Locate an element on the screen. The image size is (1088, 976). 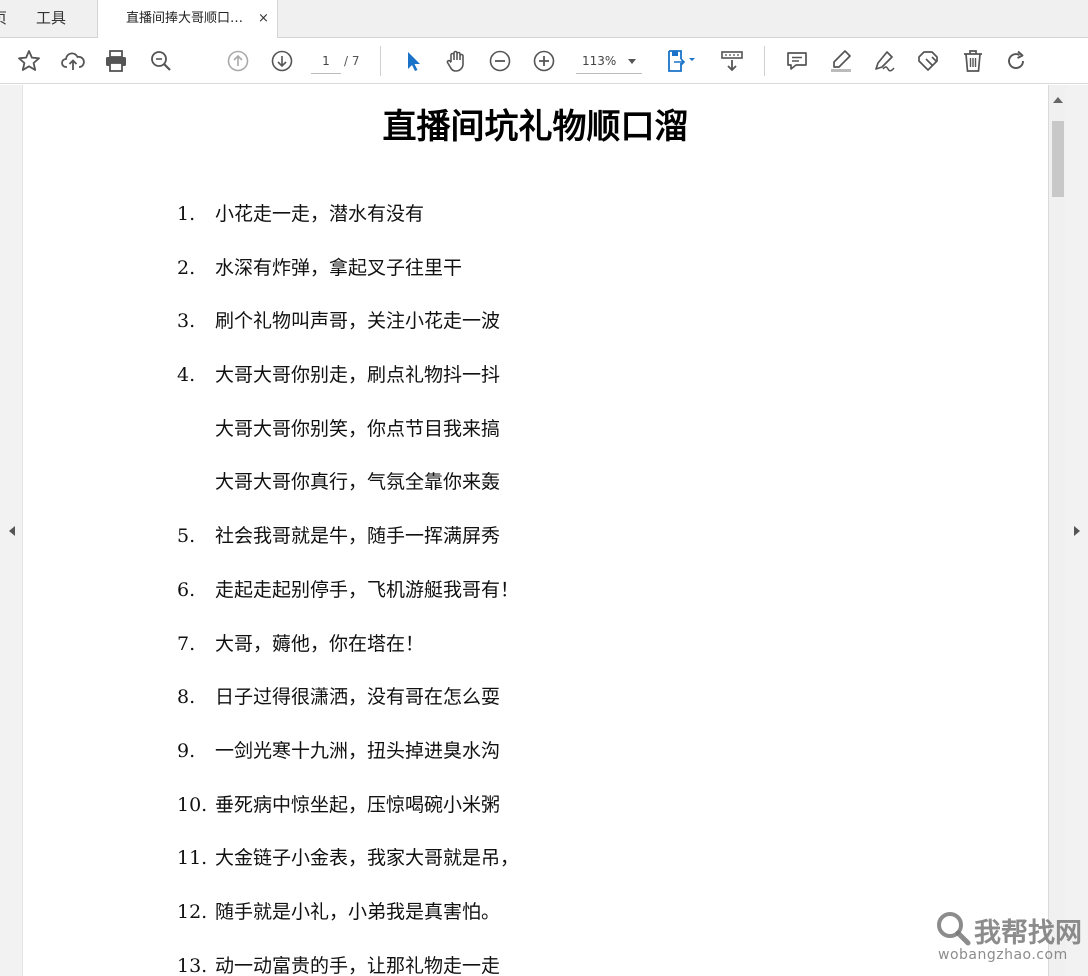
hand-tool-icon is located at coordinates (456, 61).